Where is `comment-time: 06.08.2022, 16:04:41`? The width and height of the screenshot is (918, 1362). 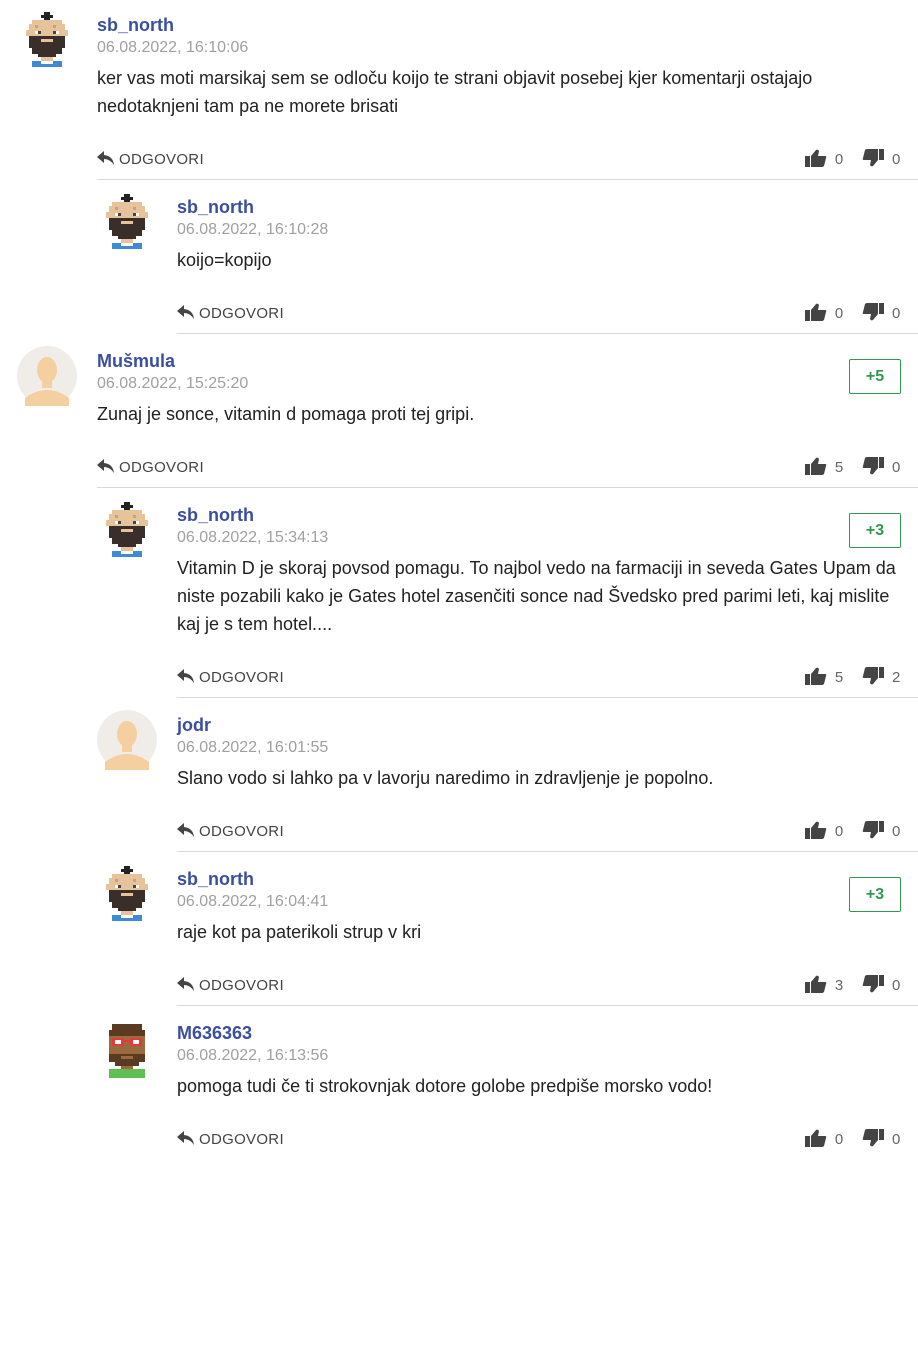 comment-time: 06.08.2022, 16:04:41 is located at coordinates (253, 901).